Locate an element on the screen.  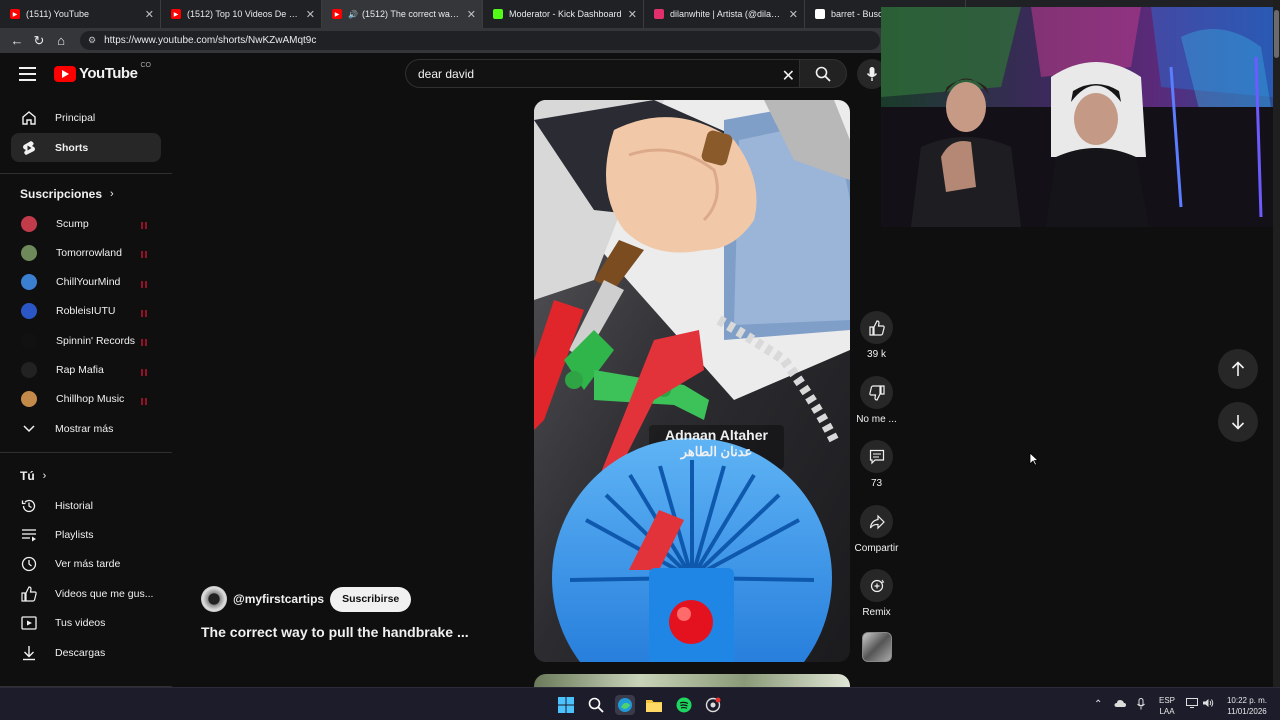
logo-text: YouTube is located at coordinates (108, 73).